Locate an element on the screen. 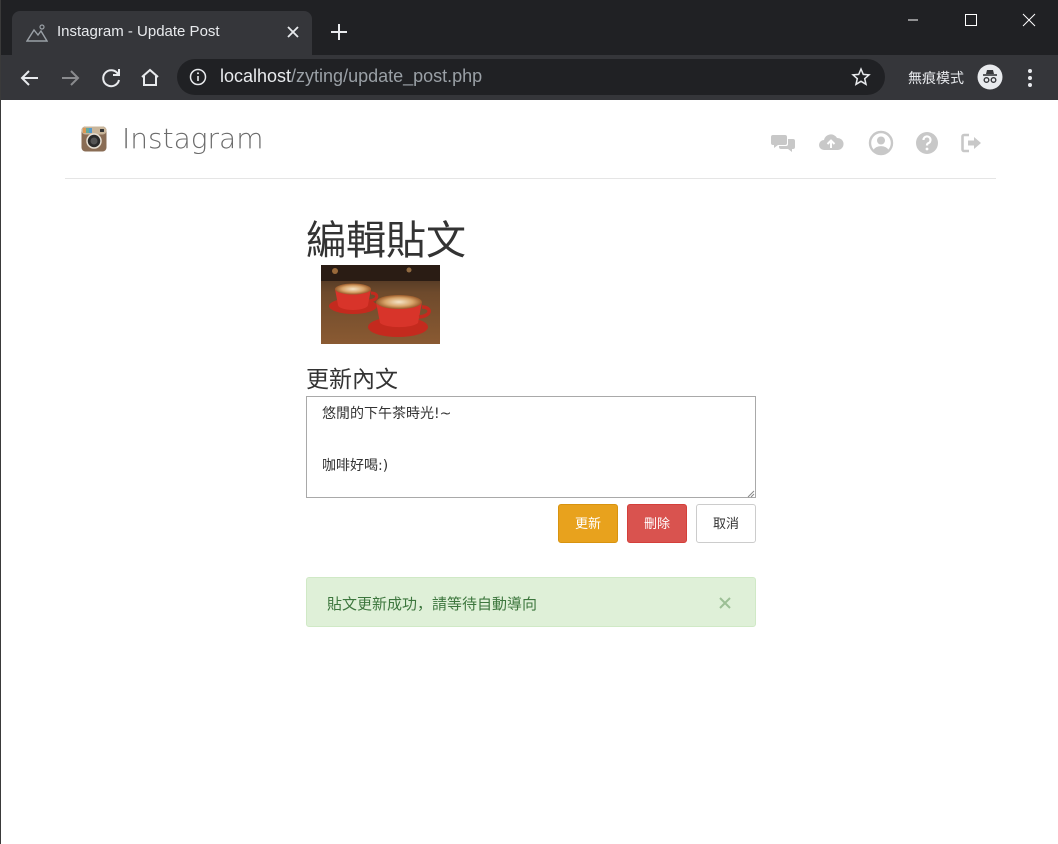 This screenshot has height=844, width=1058. brand-name: Instagram is located at coordinates (192, 138).